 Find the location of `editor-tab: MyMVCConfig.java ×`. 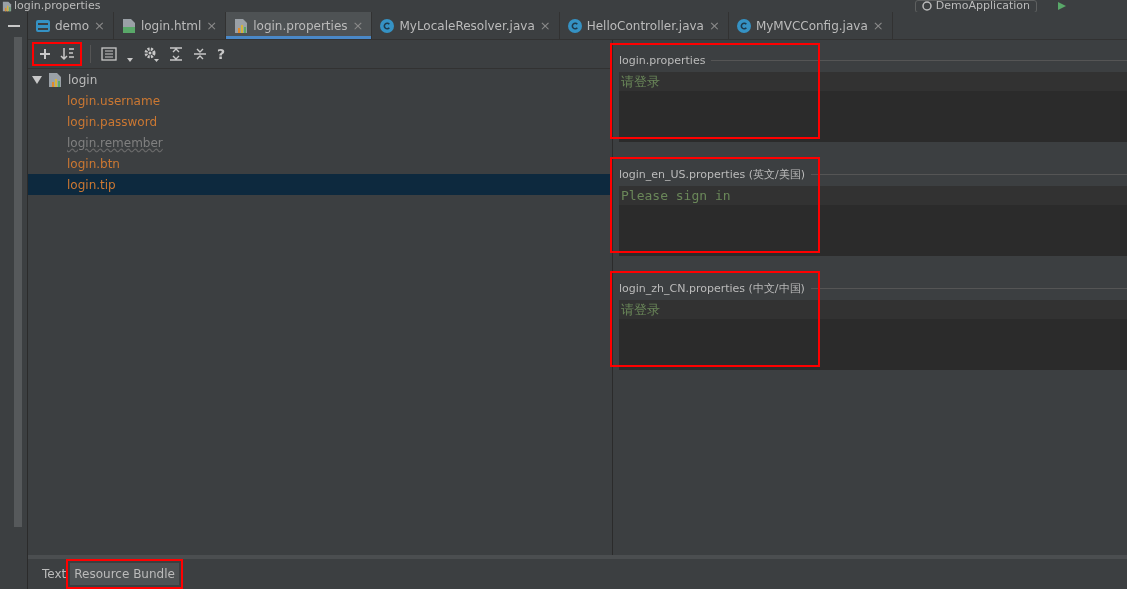

editor-tab: MyMVCConfig.java × is located at coordinates (810, 25).